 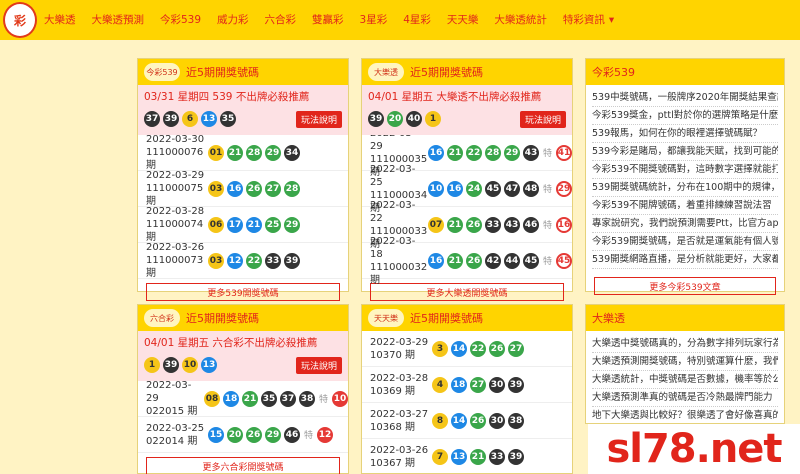 I want to click on draw-info: 2022-03-26 111000073 期, so click(x=177, y=260).